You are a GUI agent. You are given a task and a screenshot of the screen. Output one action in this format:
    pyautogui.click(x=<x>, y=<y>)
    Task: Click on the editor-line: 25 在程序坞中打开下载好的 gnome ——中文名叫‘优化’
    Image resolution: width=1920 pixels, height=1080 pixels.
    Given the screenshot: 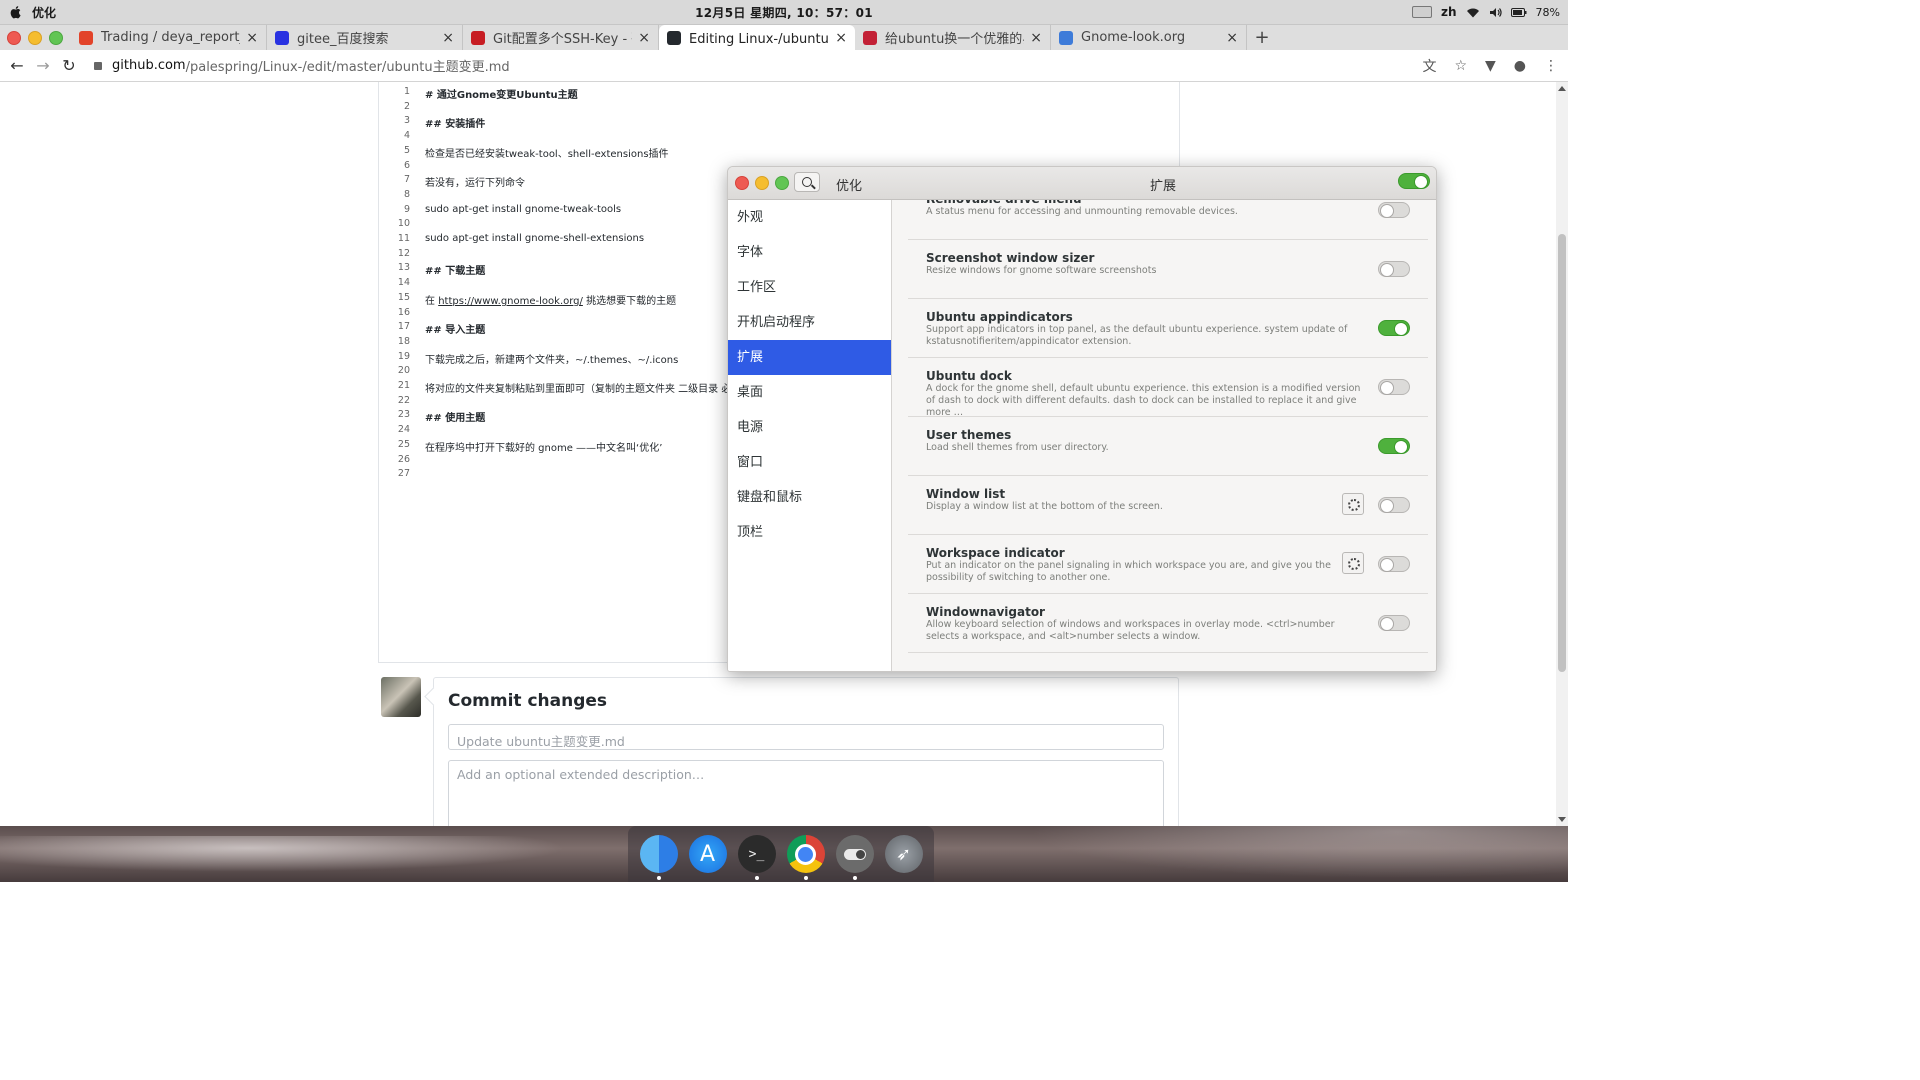 What is the action you would take?
    pyautogui.click(x=521, y=446)
    